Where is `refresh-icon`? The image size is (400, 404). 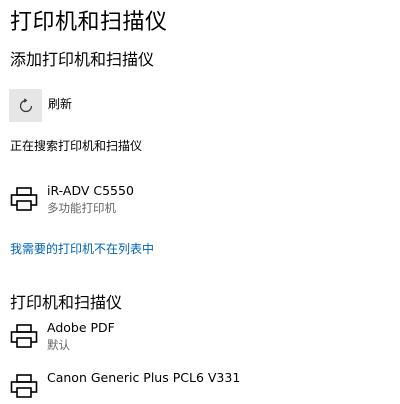
refresh-icon is located at coordinates (25, 104).